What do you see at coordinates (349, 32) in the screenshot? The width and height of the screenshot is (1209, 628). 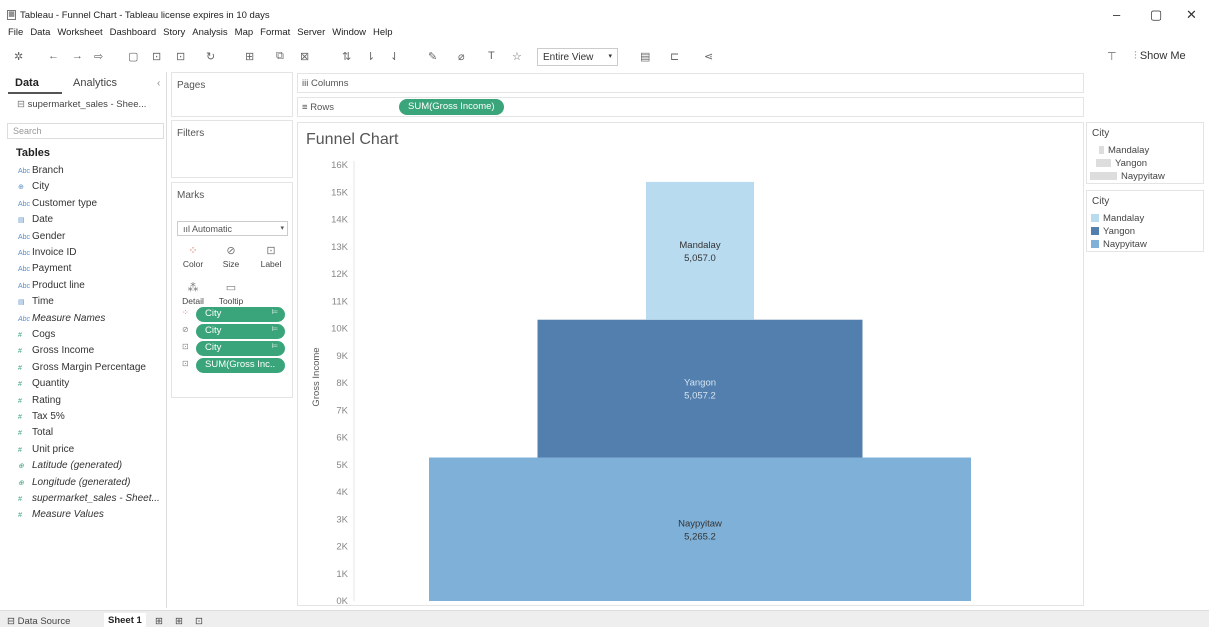 I see `menu-window: Window` at bounding box center [349, 32].